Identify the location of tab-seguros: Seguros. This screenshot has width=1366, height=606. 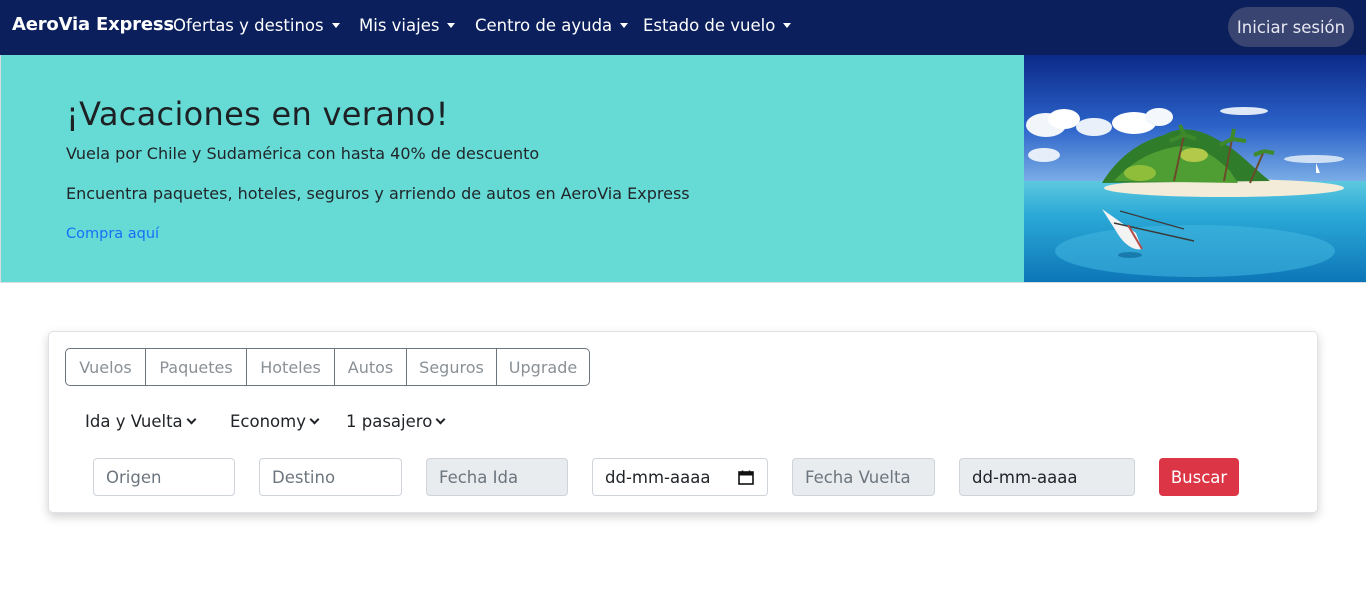
(452, 367).